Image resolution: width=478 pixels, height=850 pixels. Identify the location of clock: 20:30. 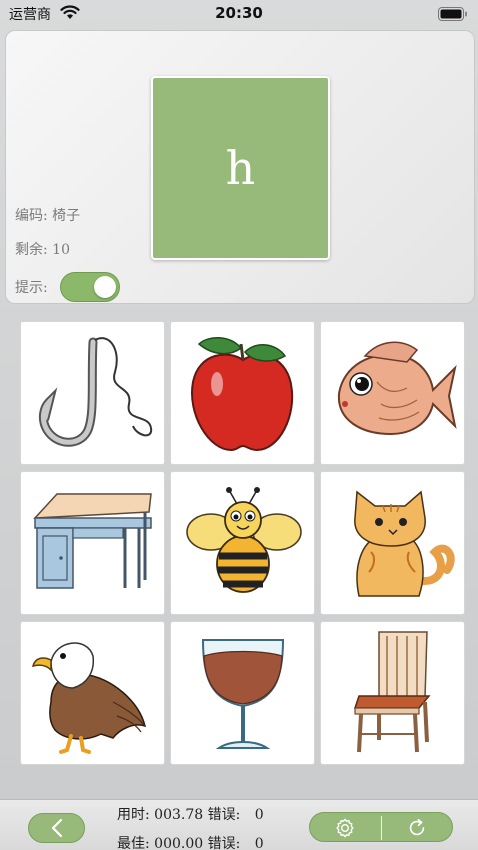
(239, 13).